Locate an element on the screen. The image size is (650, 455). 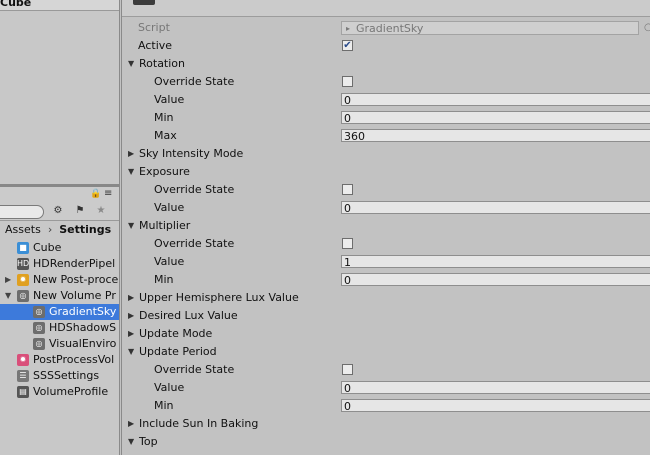
project-item: ◎ VisualEnviro is located at coordinates (59, 344).